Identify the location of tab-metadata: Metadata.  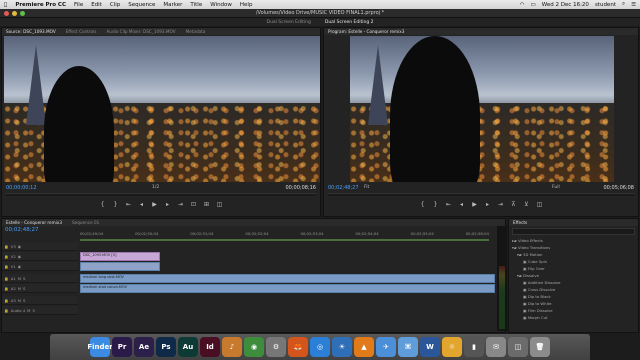
(196, 31).